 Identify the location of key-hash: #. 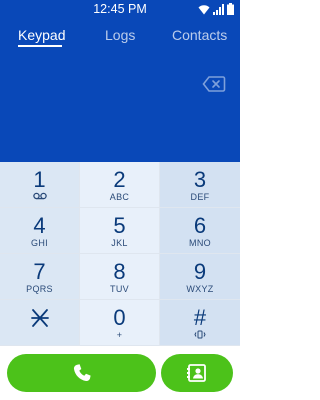
(200, 323).